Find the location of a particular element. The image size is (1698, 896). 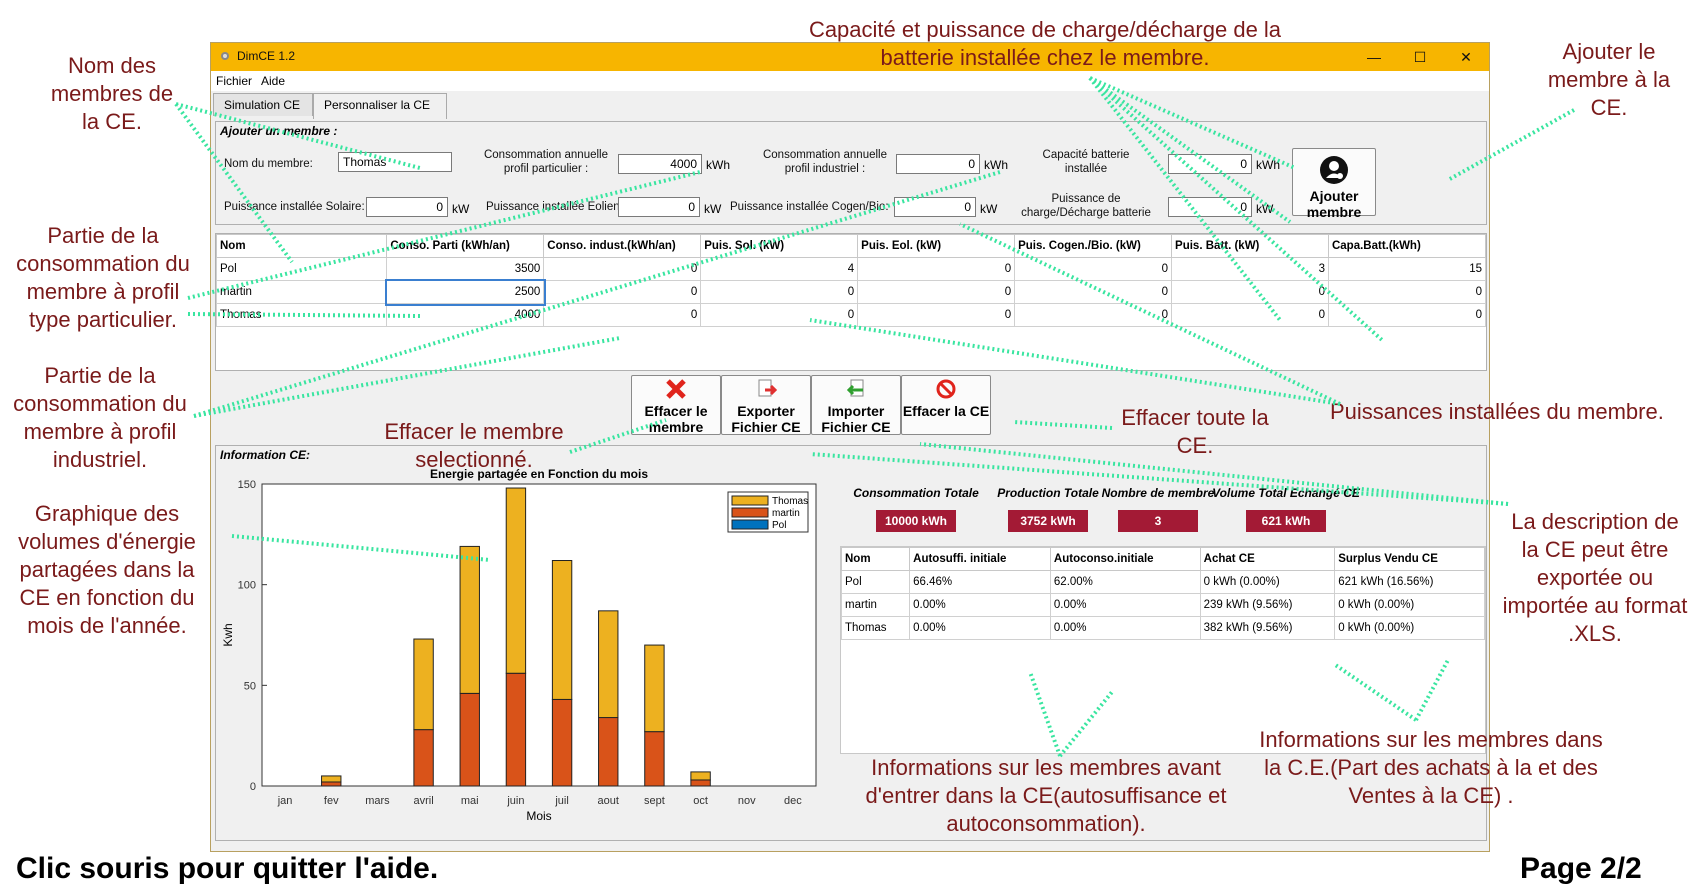

members-cell: 4000 is located at coordinates (465, 315).